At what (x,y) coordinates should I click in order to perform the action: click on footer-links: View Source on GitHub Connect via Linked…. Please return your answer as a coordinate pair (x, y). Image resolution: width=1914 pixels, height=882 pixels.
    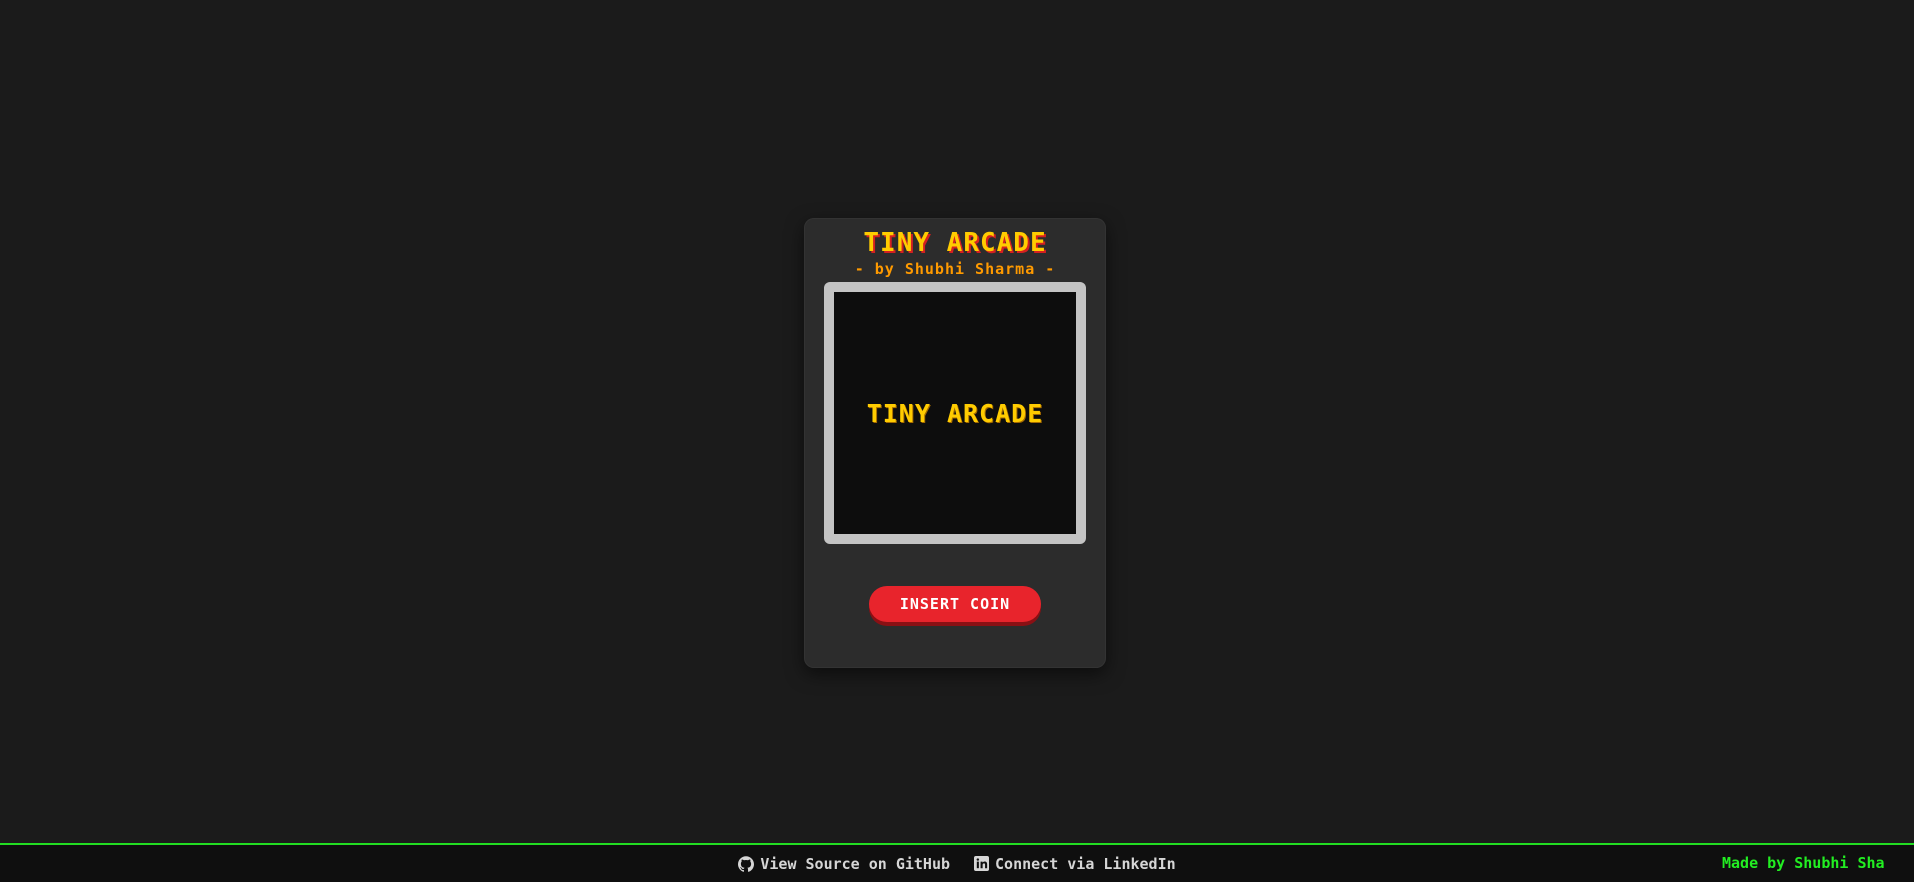
    Looking at the image, I should click on (957, 863).